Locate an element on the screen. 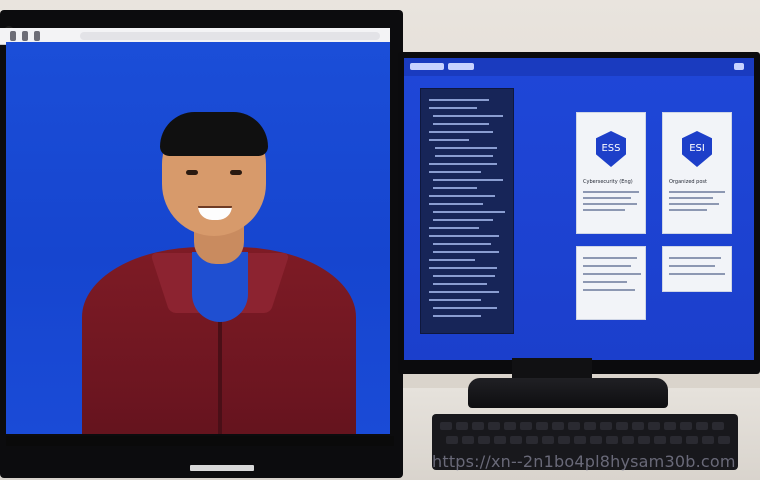 The width and height of the screenshot is (760, 480). settings-icon is located at coordinates (739, 66).